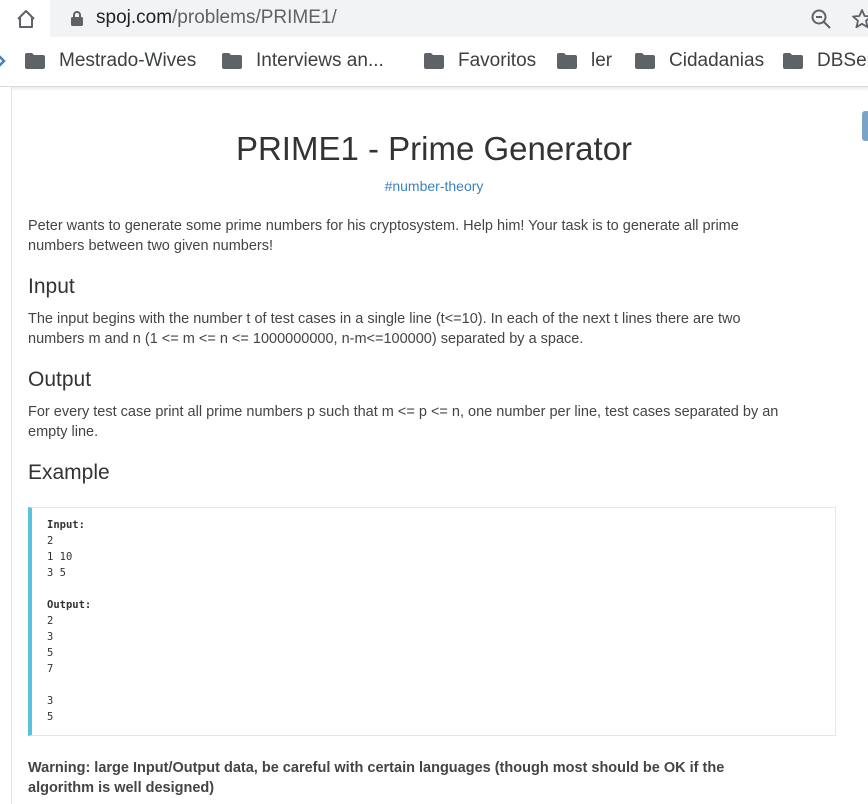 The height and width of the screenshot is (804, 868). What do you see at coordinates (56, 573) in the screenshot?
I see `example-input-line: 3 5` at bounding box center [56, 573].